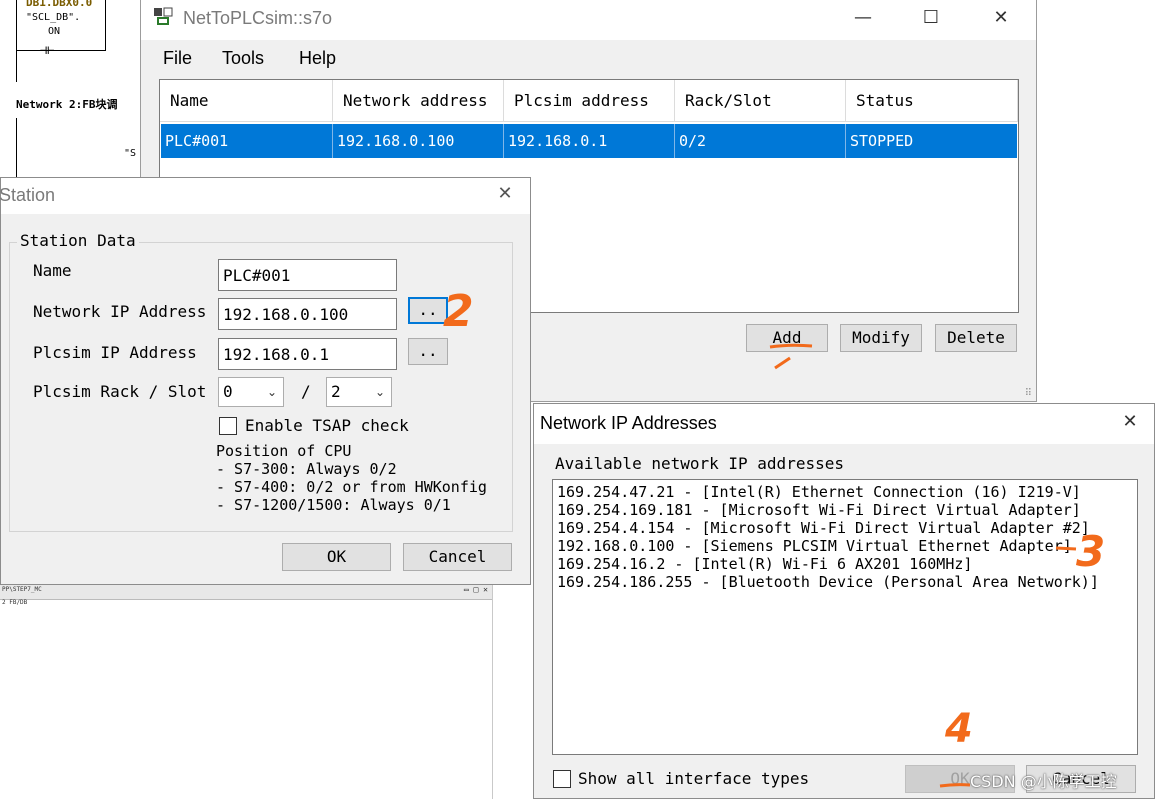 The image size is (1158, 799). I want to click on annotation-tick-add, so click(782, 363).